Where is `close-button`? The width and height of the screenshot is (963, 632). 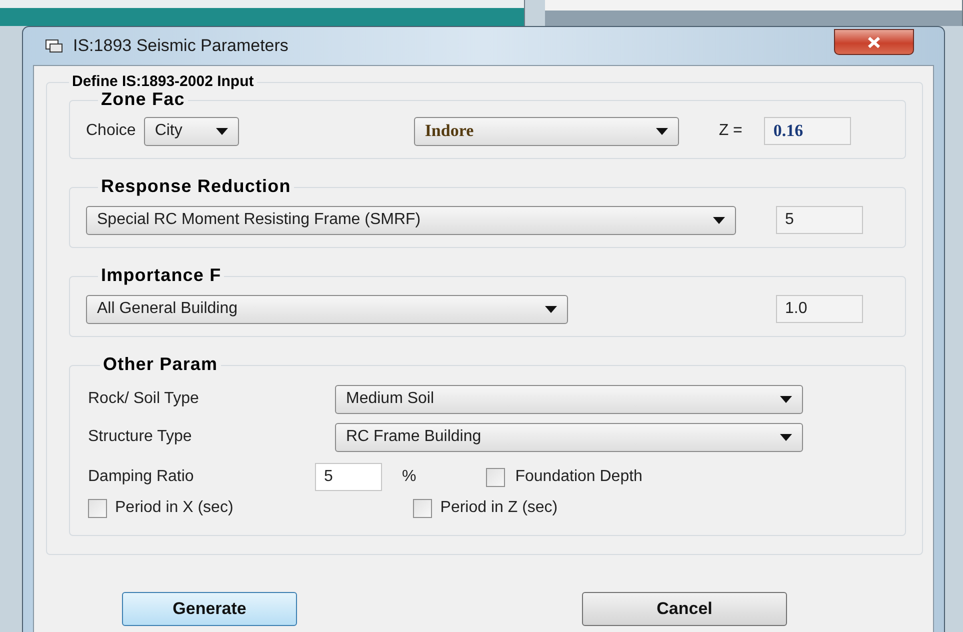 close-button is located at coordinates (874, 42).